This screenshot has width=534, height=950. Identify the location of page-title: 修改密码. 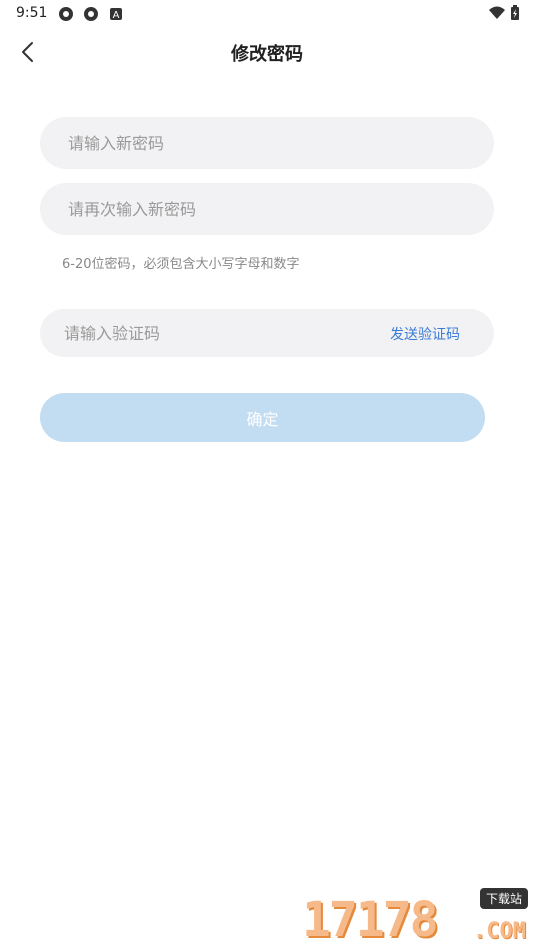
(267, 54).